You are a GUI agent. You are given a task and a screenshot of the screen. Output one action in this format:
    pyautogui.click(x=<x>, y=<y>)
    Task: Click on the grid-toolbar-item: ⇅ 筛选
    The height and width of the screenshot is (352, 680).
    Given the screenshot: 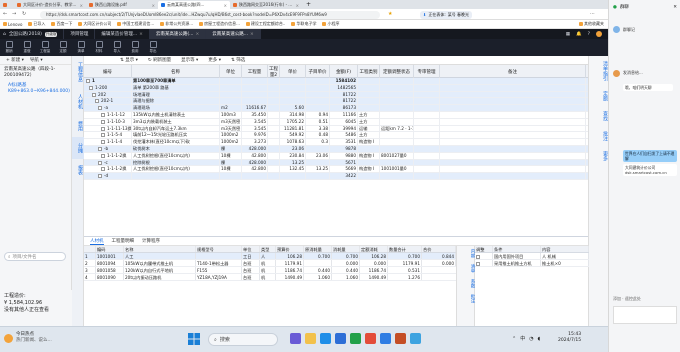 What is the action you would take?
    pyautogui.click(x=238, y=60)
    